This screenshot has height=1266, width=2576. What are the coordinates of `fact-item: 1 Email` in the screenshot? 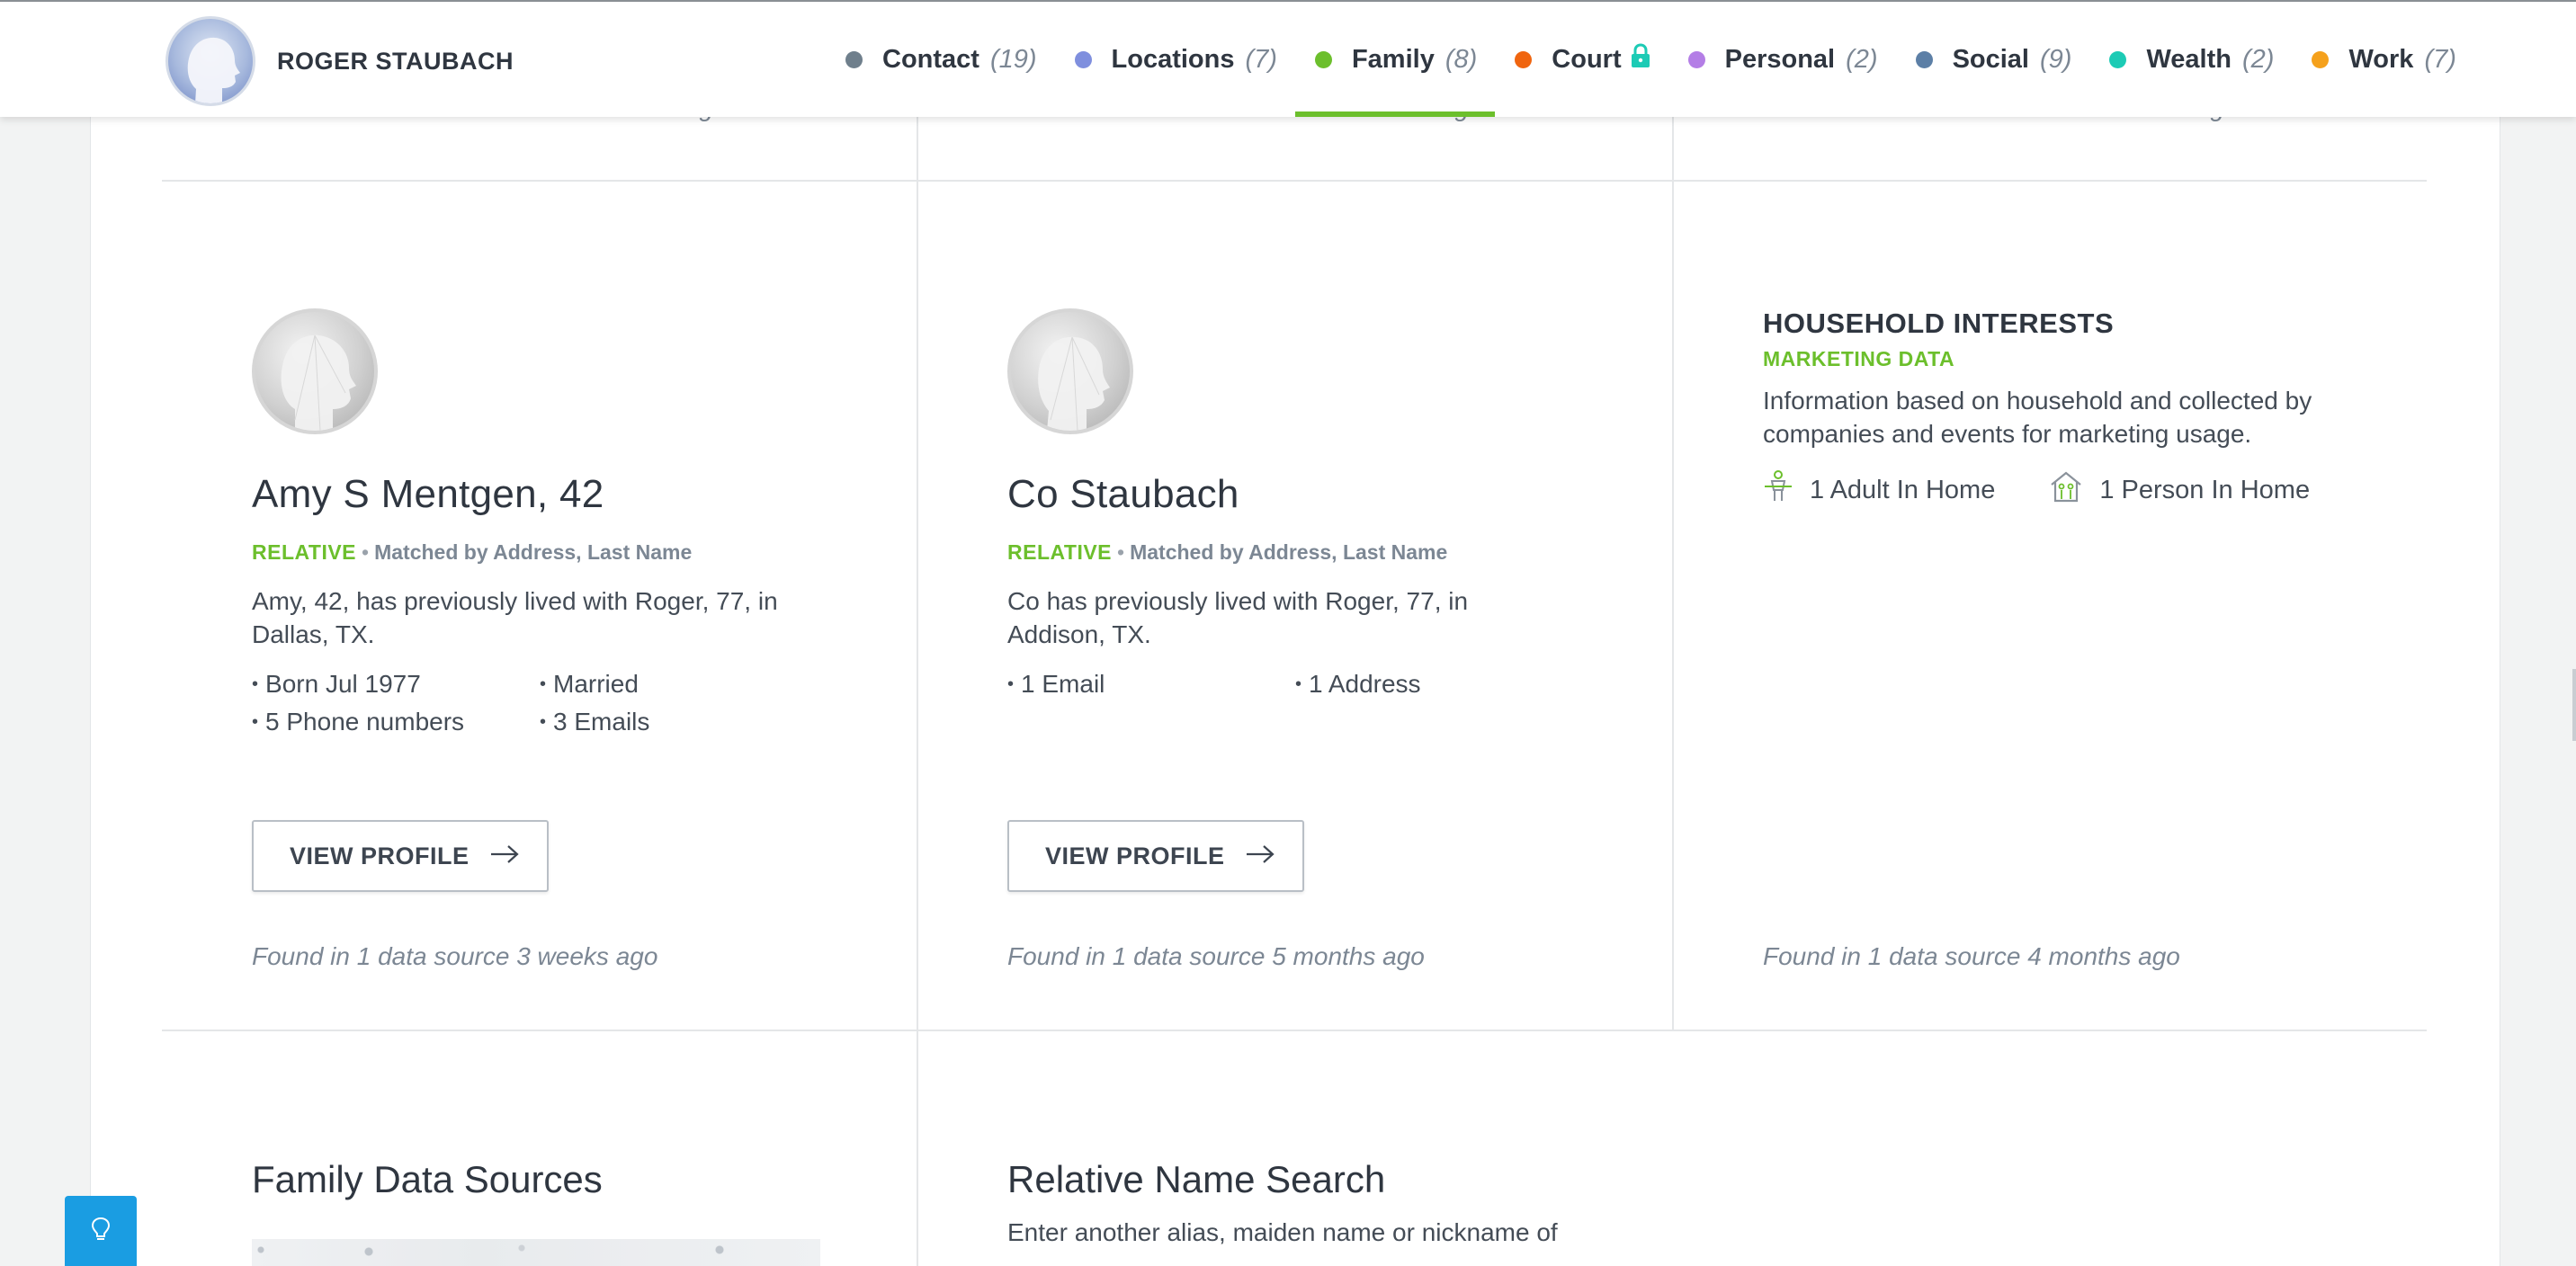 It's located at (1151, 684).